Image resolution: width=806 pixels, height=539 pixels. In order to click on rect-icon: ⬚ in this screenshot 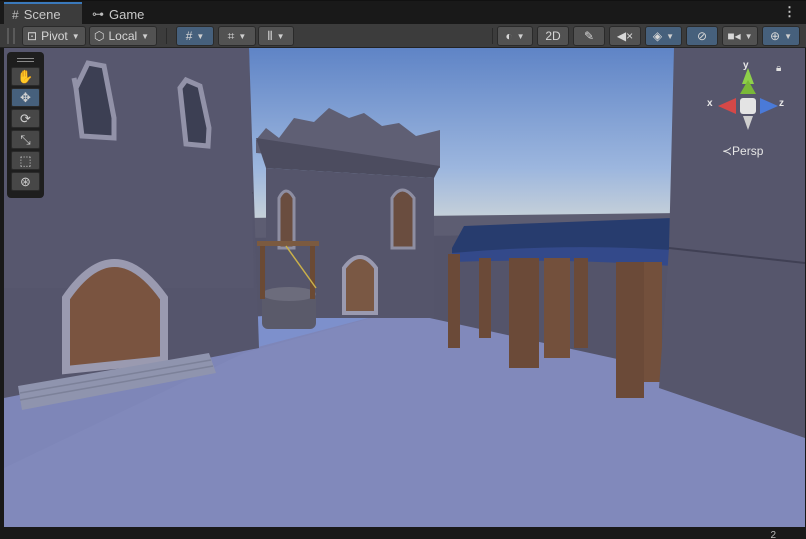, I will do `click(25, 160)`.